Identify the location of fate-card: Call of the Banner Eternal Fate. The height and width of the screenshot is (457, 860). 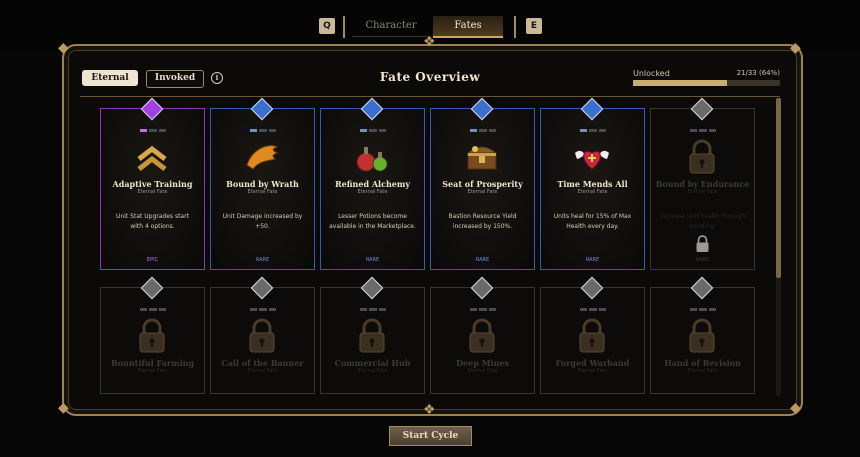
(262, 335).